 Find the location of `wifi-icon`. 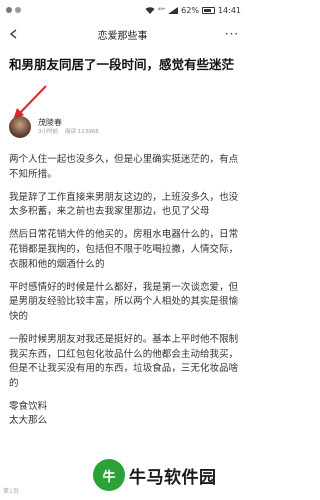

wifi-icon is located at coordinates (150, 10).